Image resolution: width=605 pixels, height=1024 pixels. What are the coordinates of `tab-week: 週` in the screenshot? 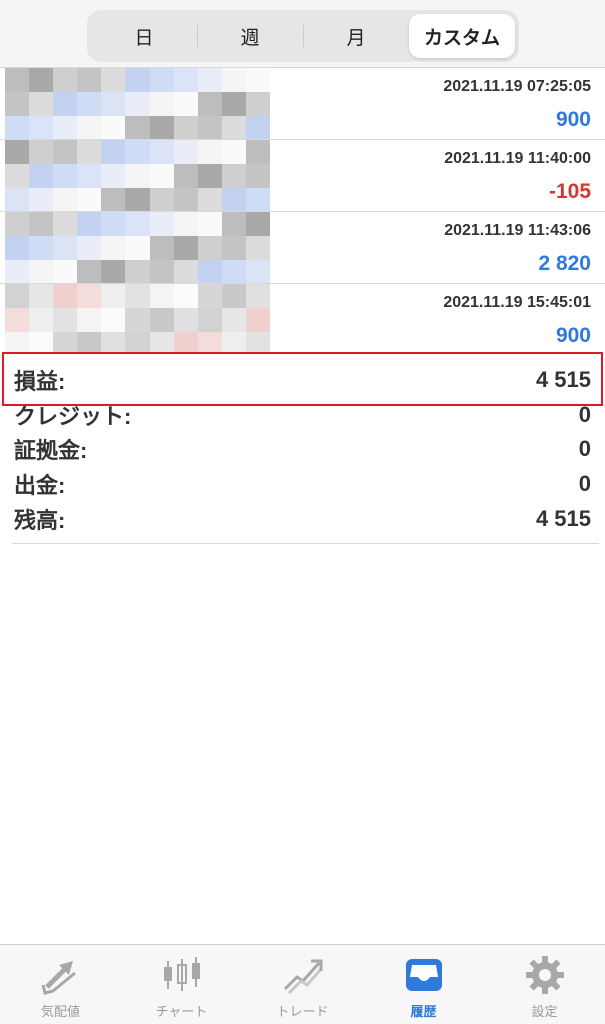 It's located at (250, 36).